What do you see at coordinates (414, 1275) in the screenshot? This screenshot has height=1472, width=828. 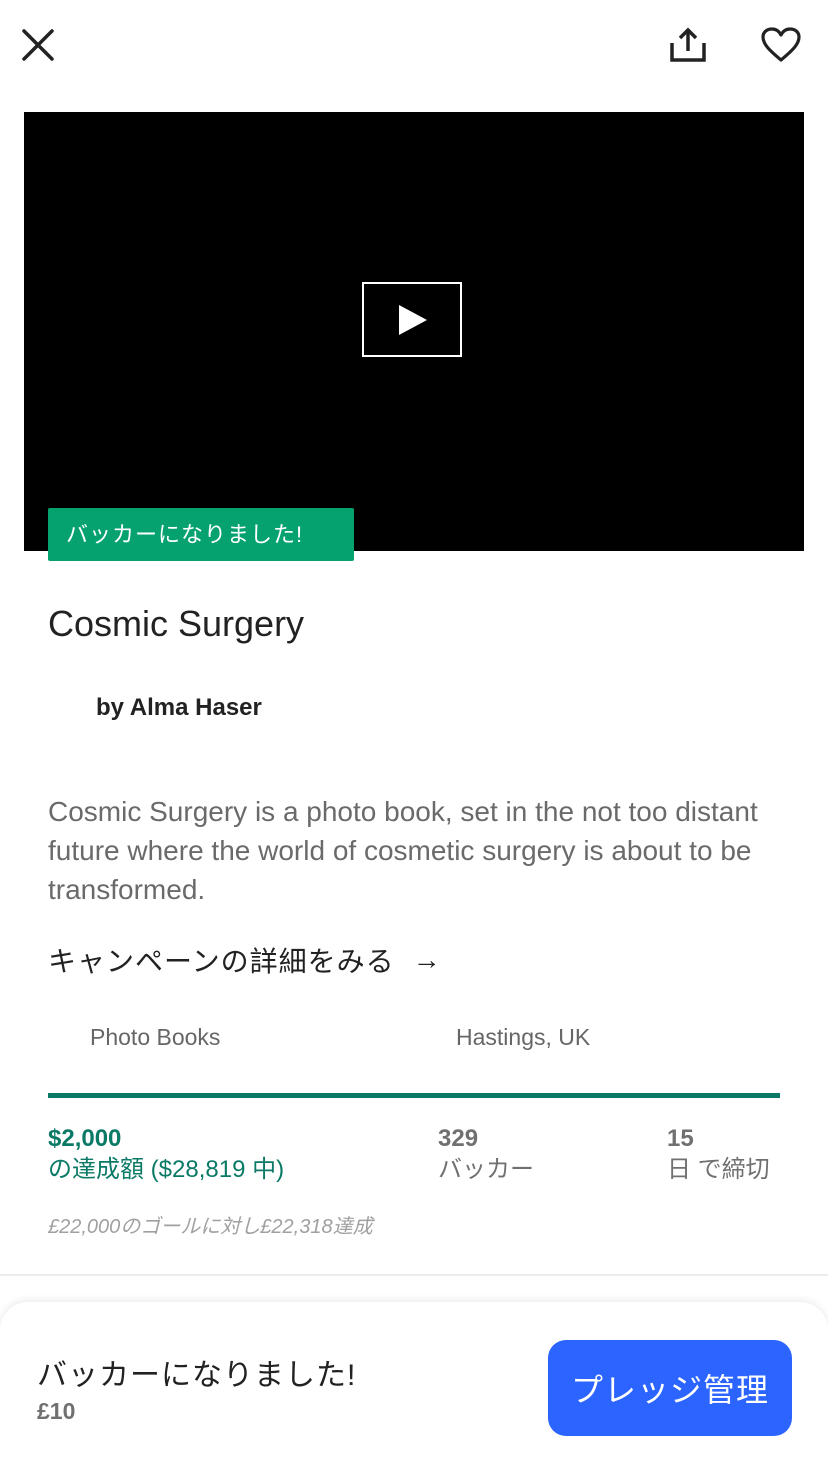 I see `divider` at bounding box center [414, 1275].